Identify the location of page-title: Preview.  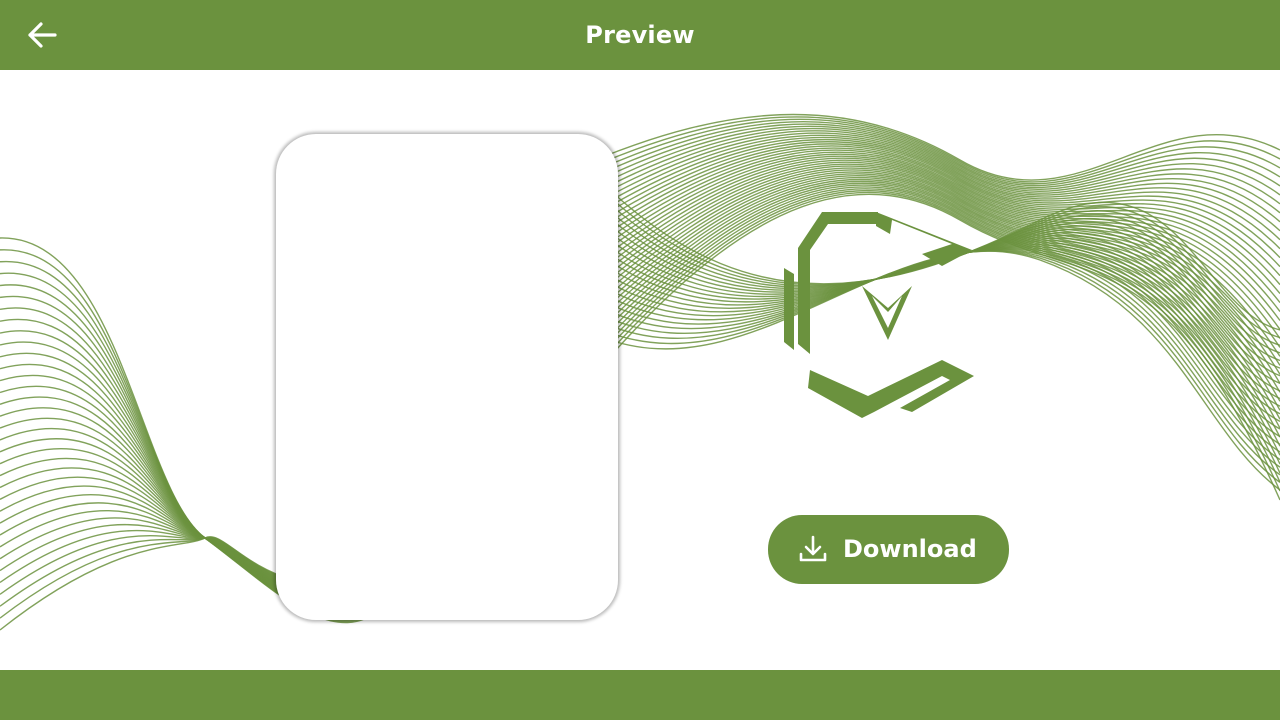
(640, 35).